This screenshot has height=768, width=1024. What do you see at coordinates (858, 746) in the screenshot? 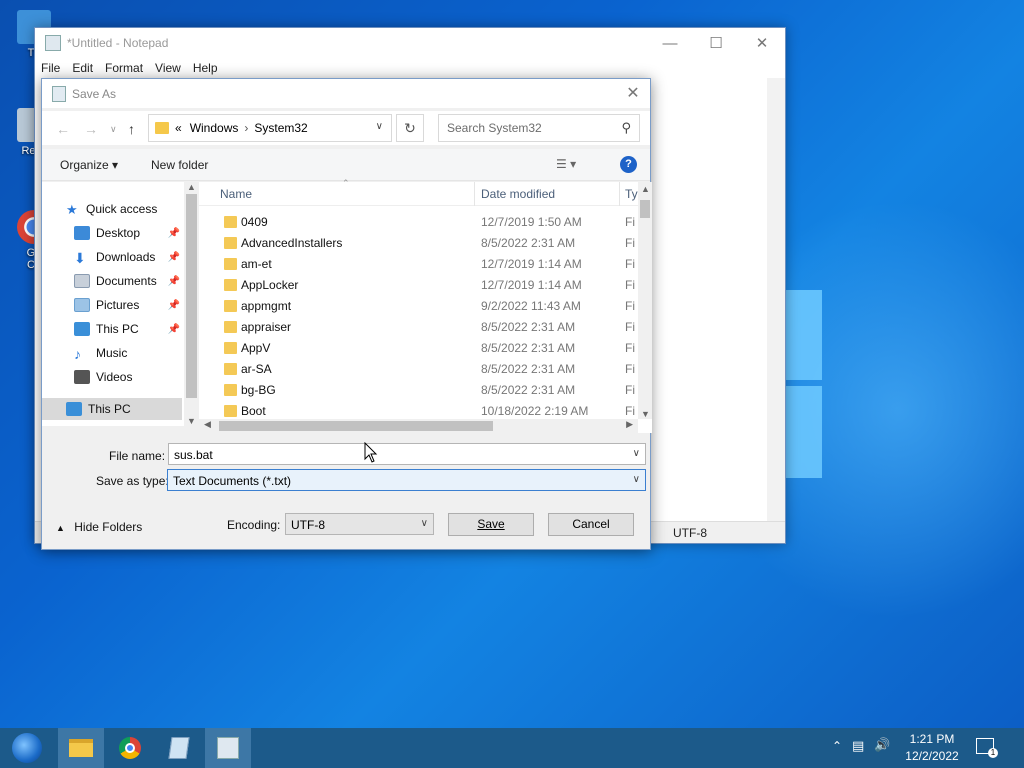
I see `network-icon: ▤` at bounding box center [858, 746].